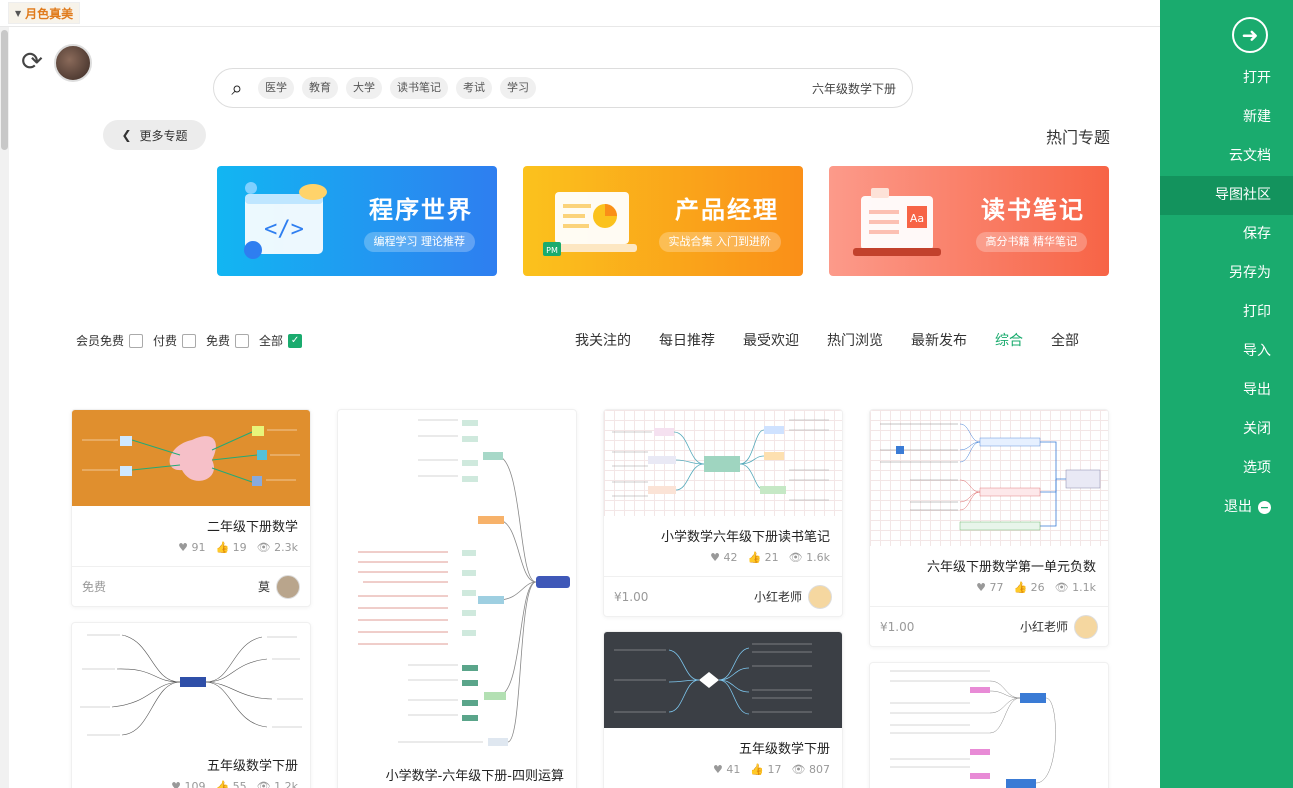 The width and height of the screenshot is (1293, 788). I want to click on more-topics-button: ❮ 更多专题, so click(154, 135).